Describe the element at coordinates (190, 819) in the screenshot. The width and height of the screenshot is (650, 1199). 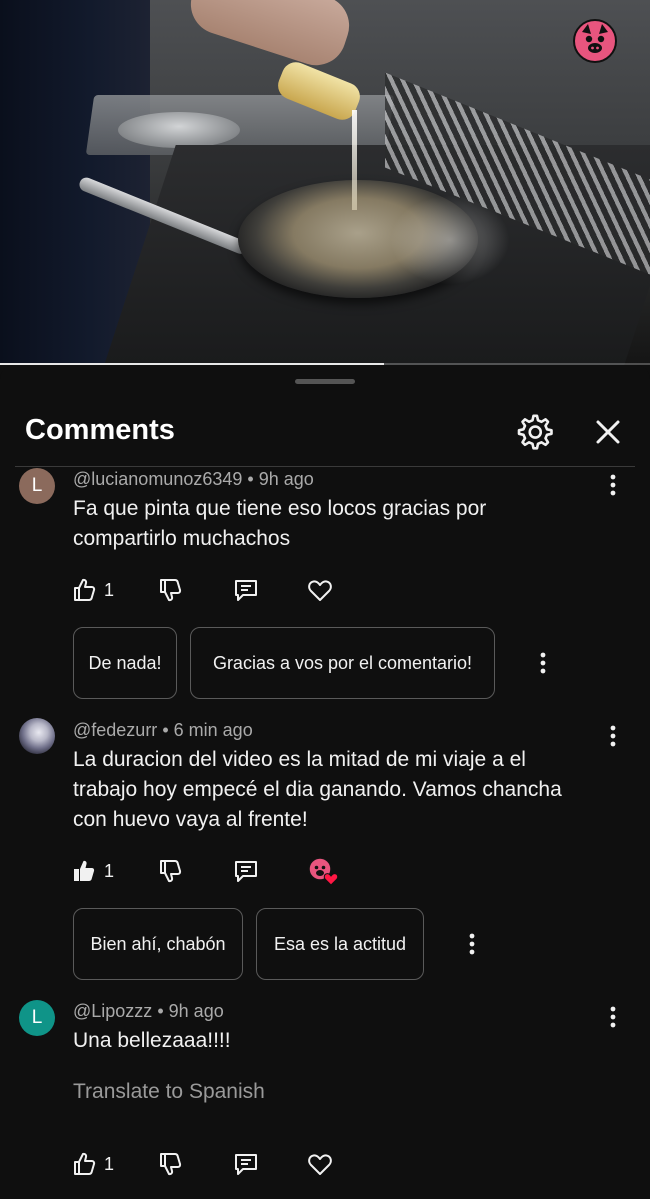
I see `comment-text-line: con huevo vaya al frente!` at that location.